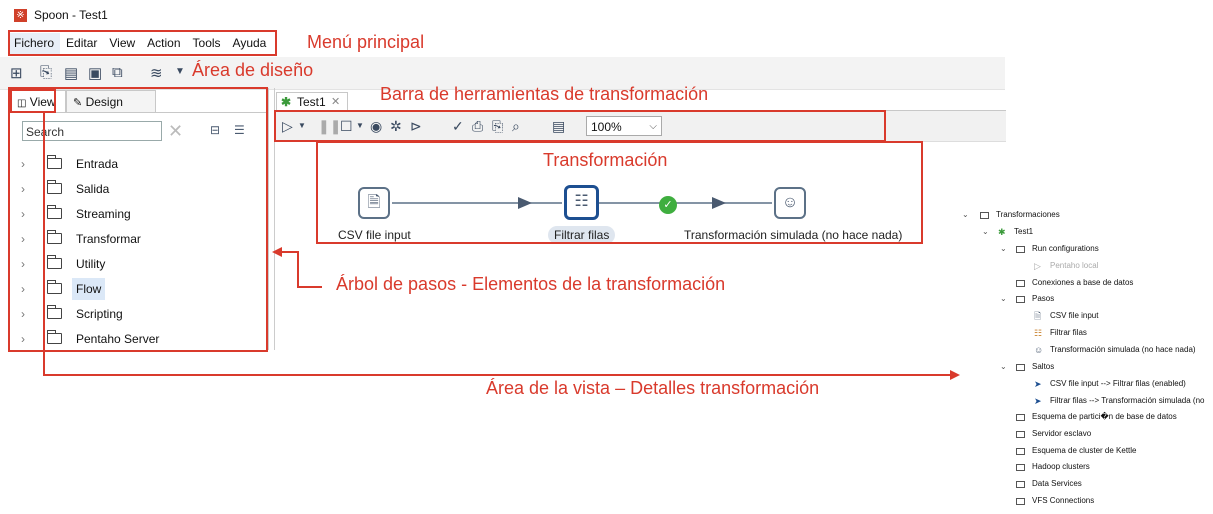  I want to click on tree-label: Esquema de partici�n de base de datos, so click(1104, 416).